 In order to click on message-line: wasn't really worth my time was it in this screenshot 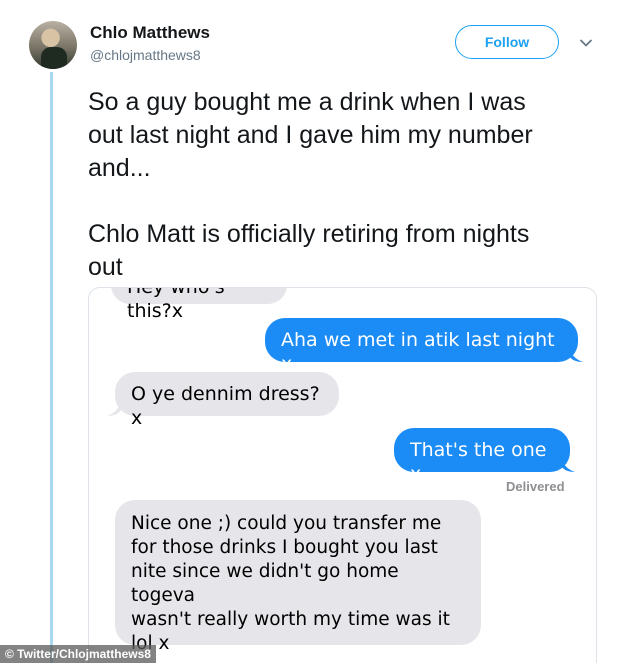, I will do `click(290, 619)`.